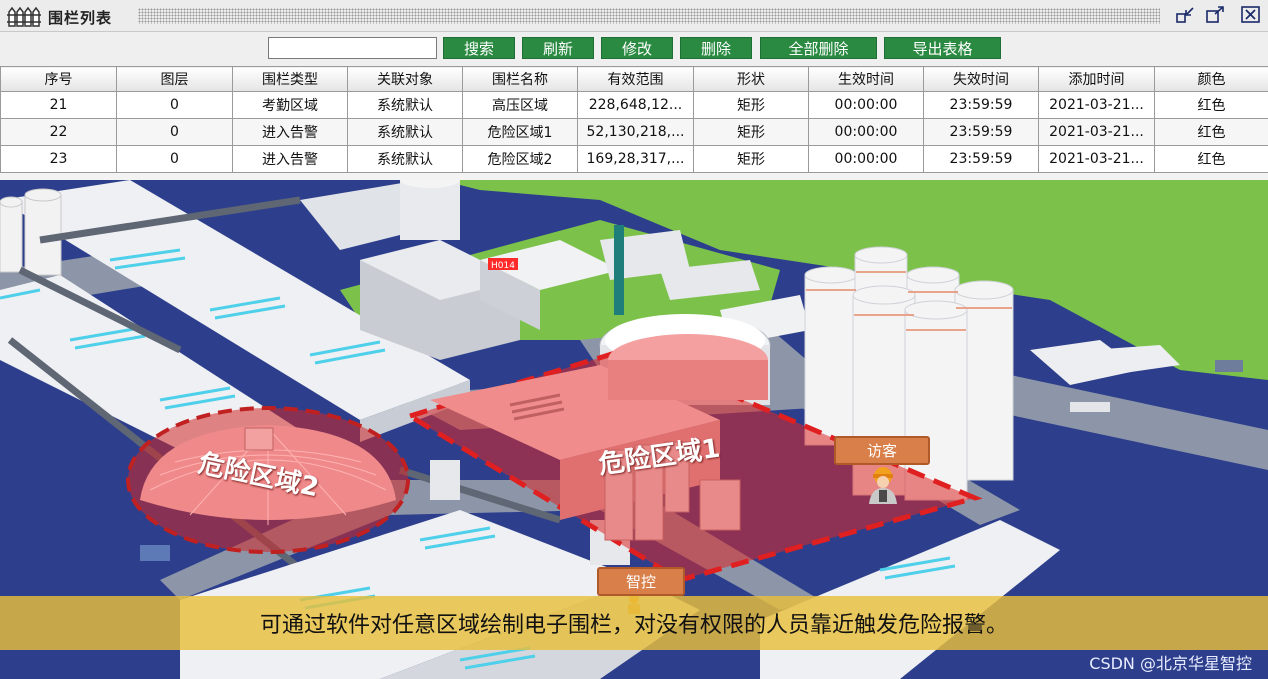  What do you see at coordinates (558, 48) in the screenshot?
I see `refresh-button: 刷新` at bounding box center [558, 48].